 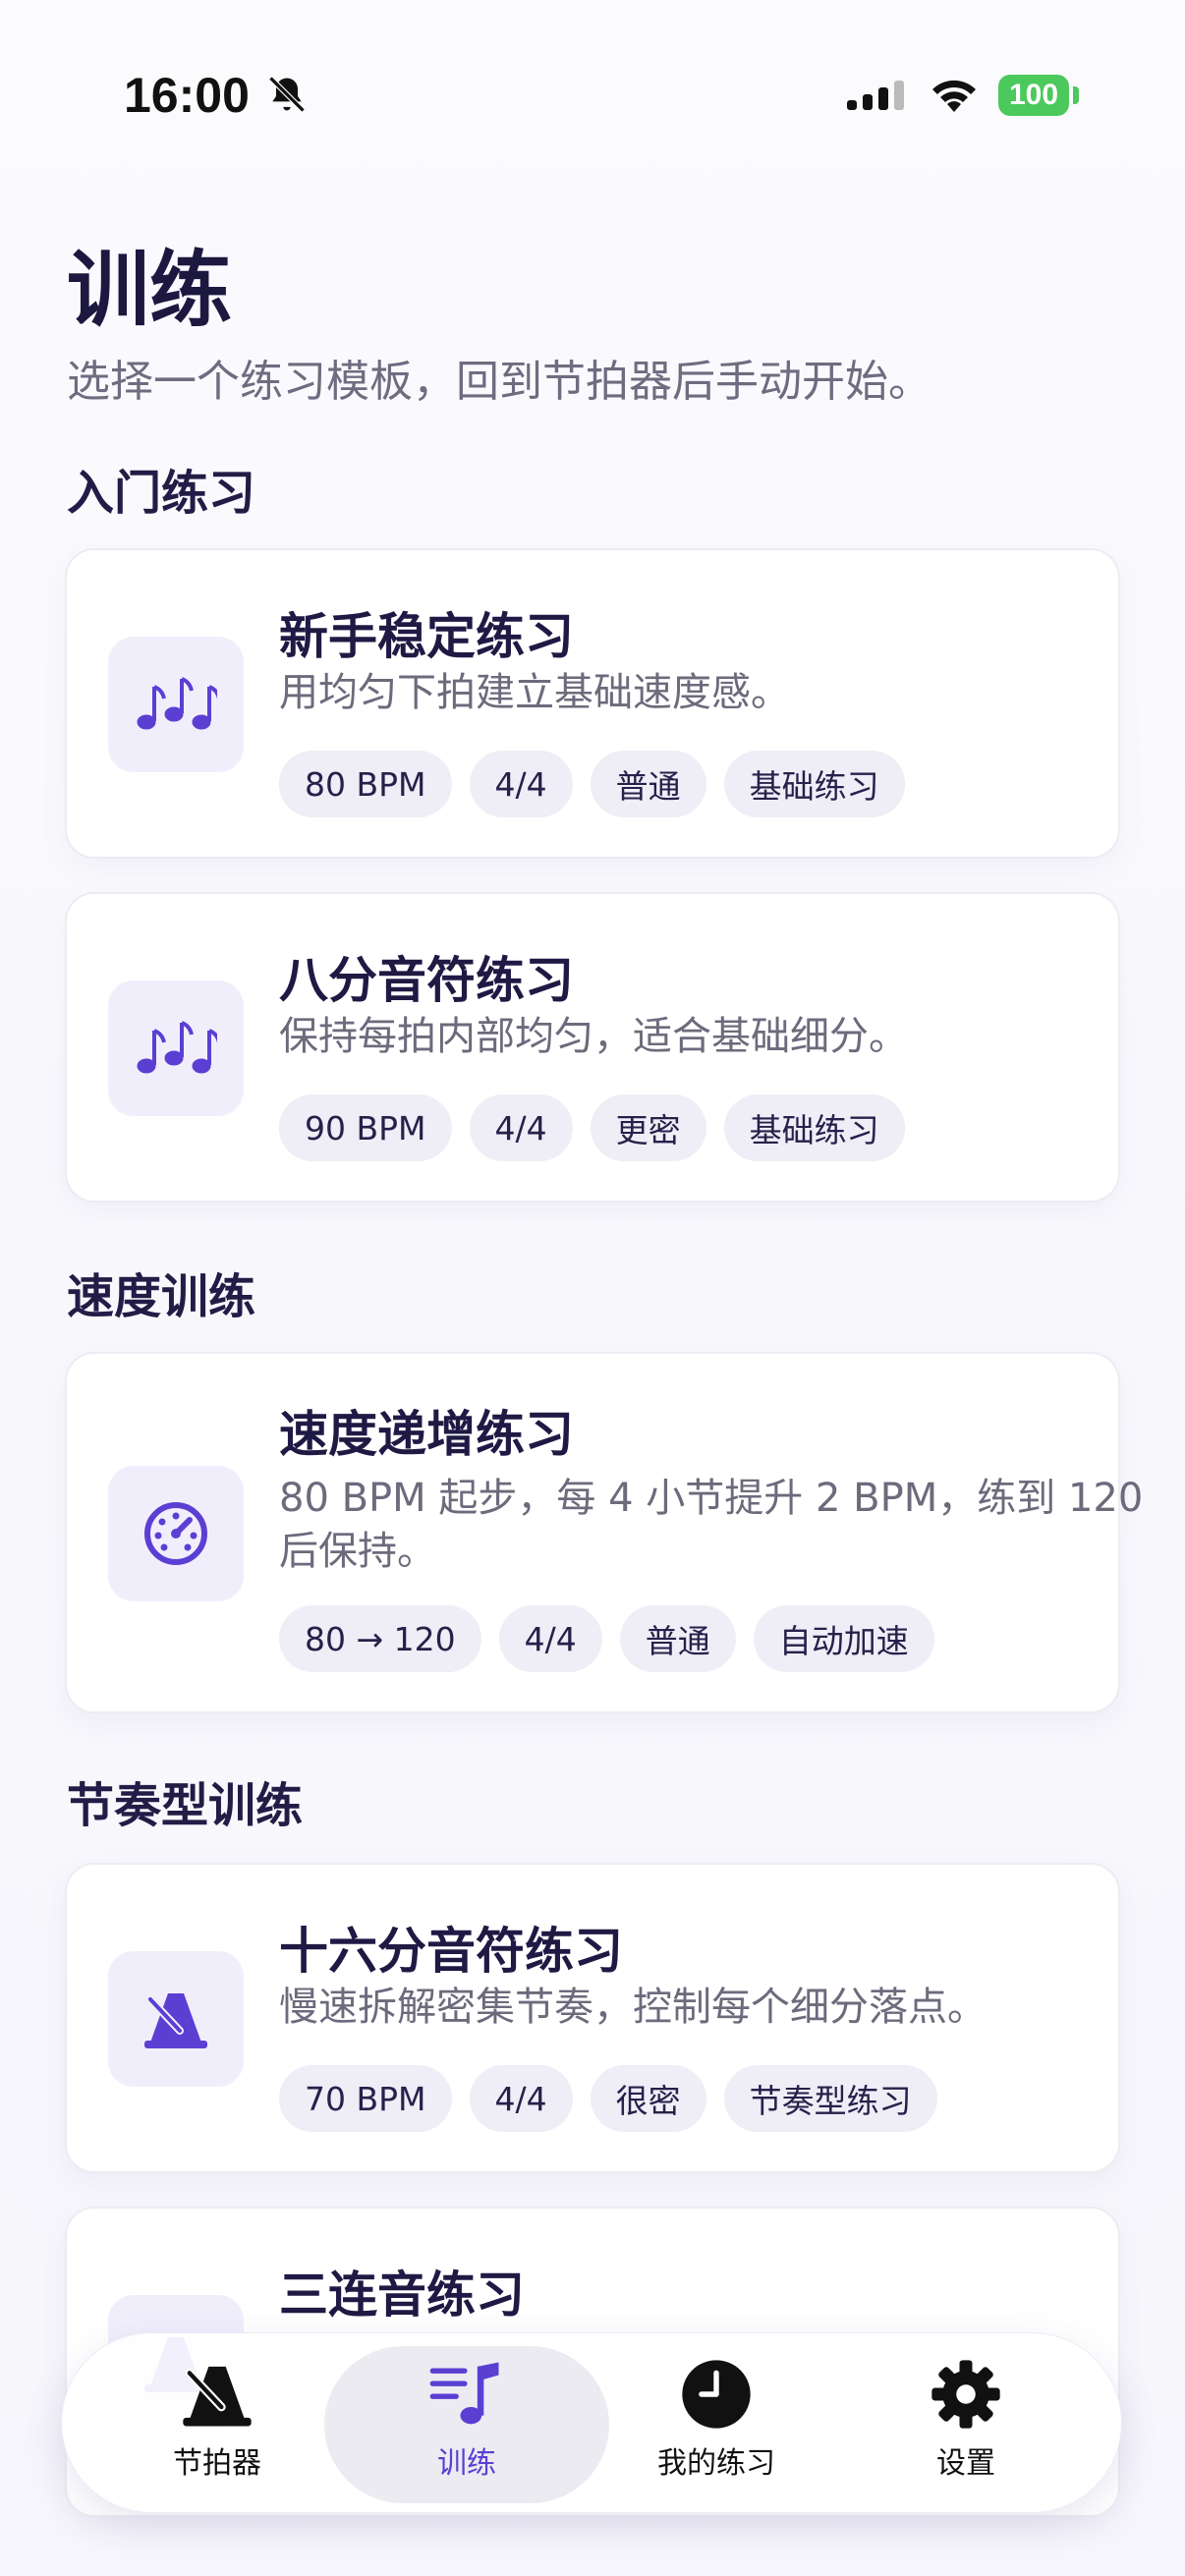 I want to click on status-bar: 16:00 100, so click(x=592, y=83).